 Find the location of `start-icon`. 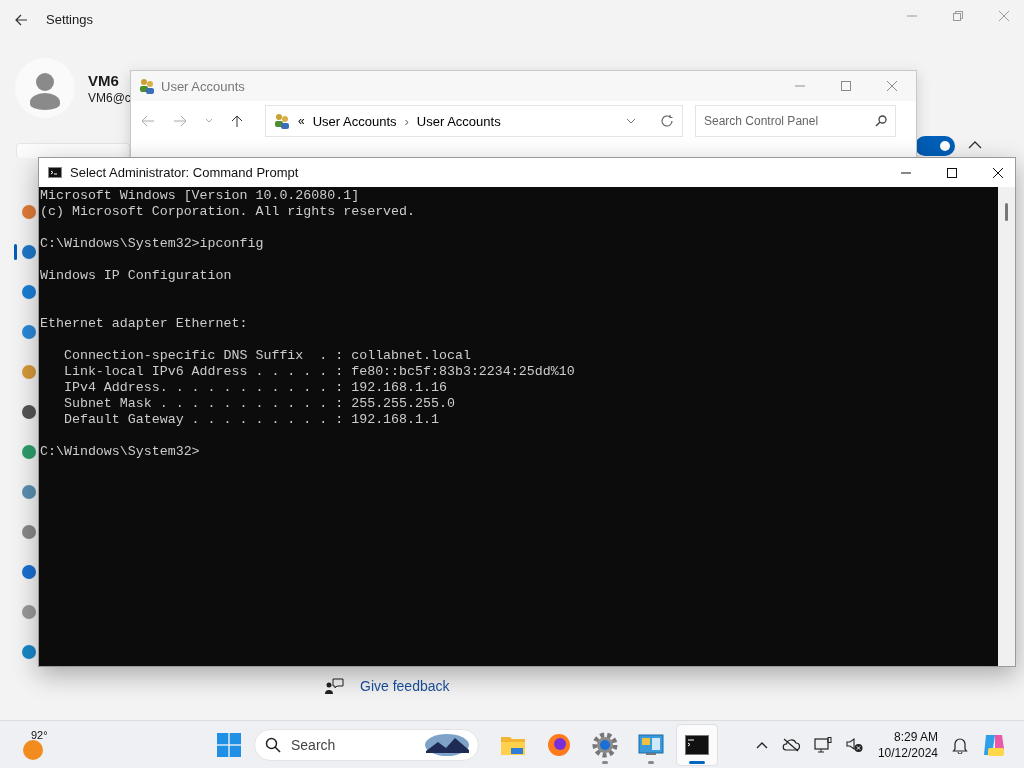

start-icon is located at coordinates (229, 744).